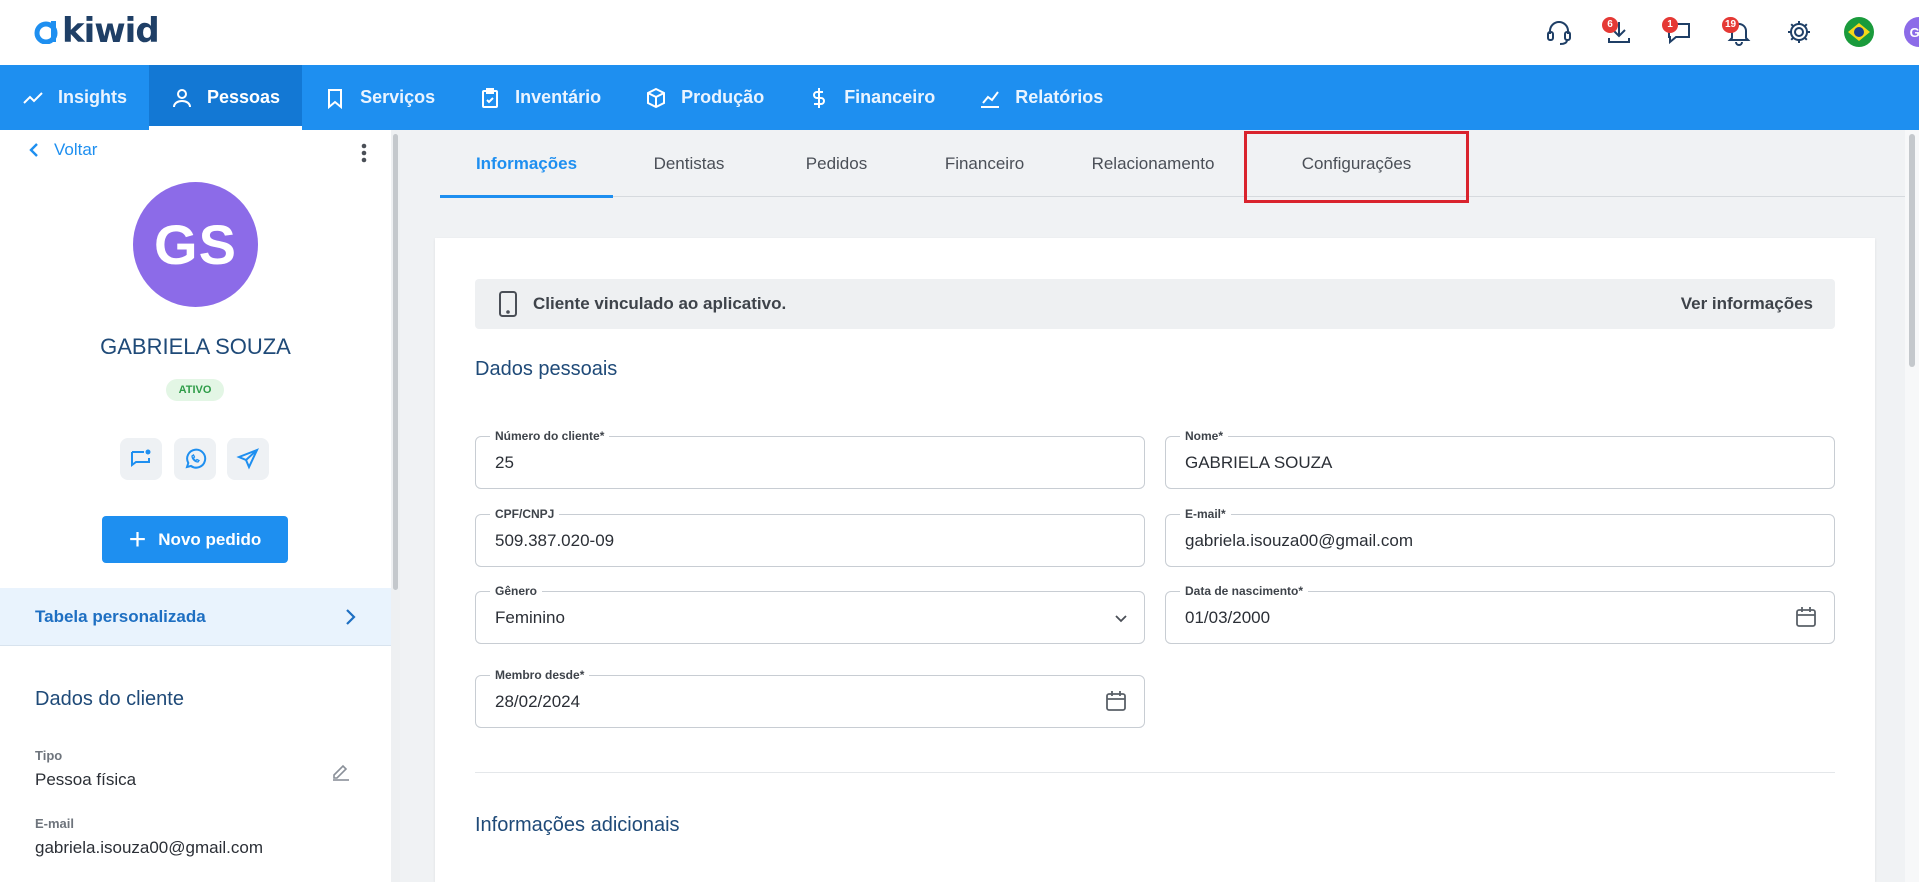 The height and width of the screenshot is (882, 1919). I want to click on nav-item-insights: Insights, so click(74, 97).